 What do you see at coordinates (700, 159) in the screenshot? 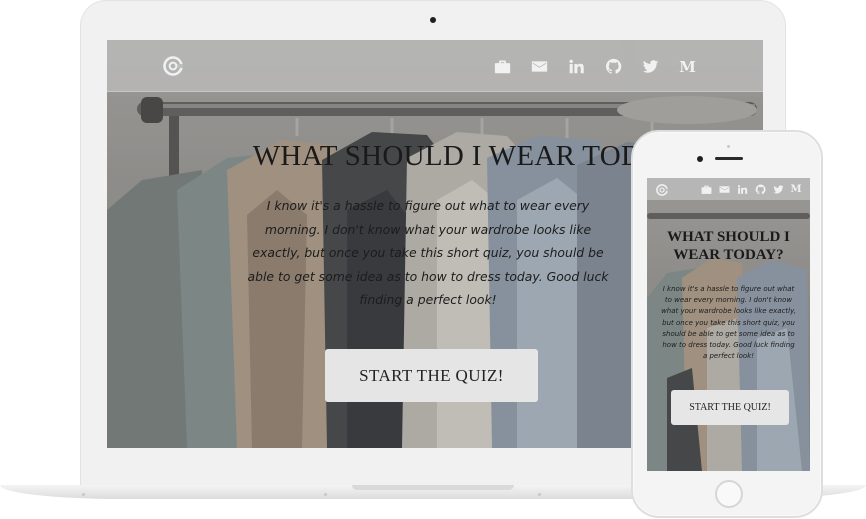
I see `phone-camera` at bounding box center [700, 159].